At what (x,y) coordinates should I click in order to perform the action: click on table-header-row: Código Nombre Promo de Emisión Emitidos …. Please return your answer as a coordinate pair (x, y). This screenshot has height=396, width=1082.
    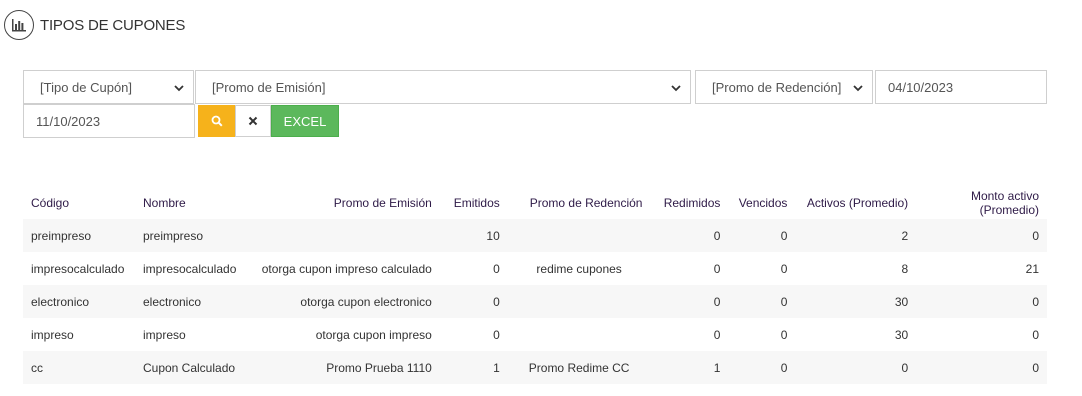
    Looking at the image, I should click on (535, 202).